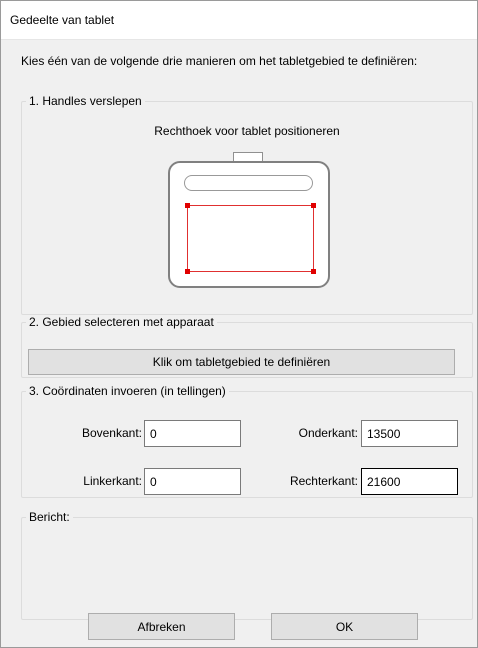  I want to click on drag-handles-legend: 1. Handles verslepen, so click(85, 101).